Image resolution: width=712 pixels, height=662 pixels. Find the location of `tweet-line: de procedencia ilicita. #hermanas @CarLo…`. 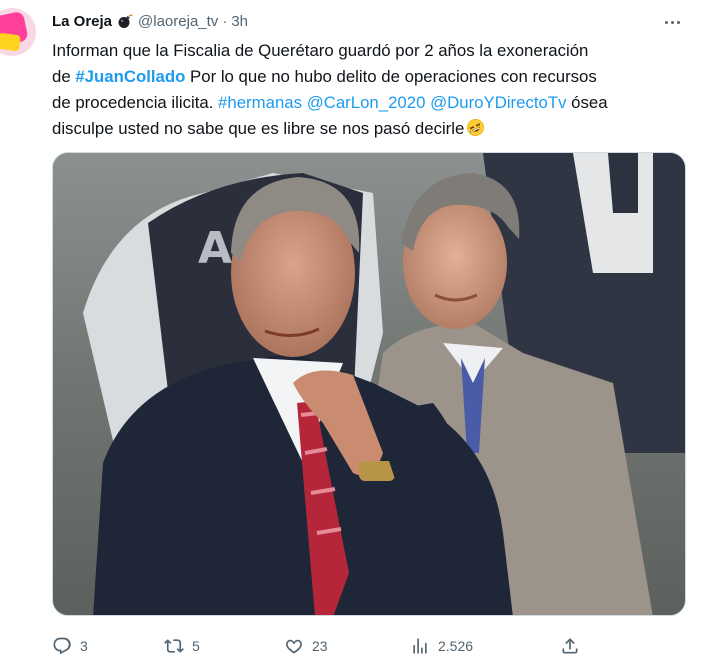

tweet-line: de procedencia ilicita. #hermanas @CarLo… is located at coordinates (372, 103).